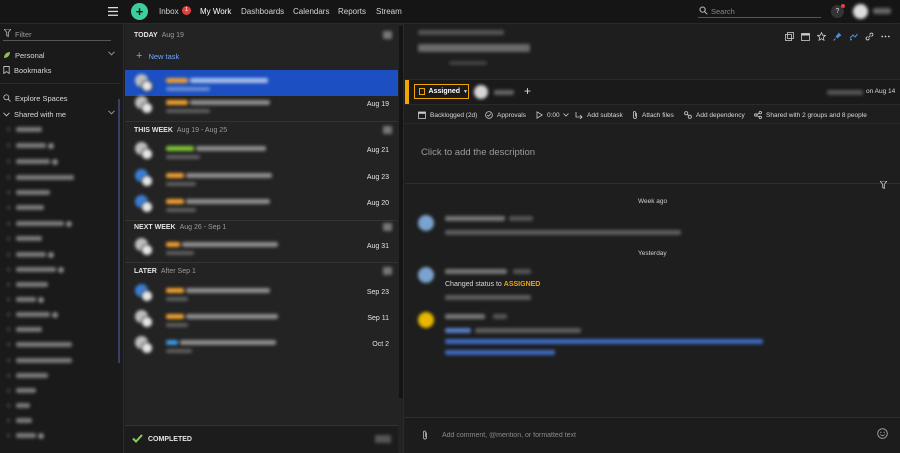 Image resolution: width=900 pixels, height=453 pixels. Describe the element at coordinates (599, 115) in the screenshot. I see `add-subtask-button: Add subtask` at that location.